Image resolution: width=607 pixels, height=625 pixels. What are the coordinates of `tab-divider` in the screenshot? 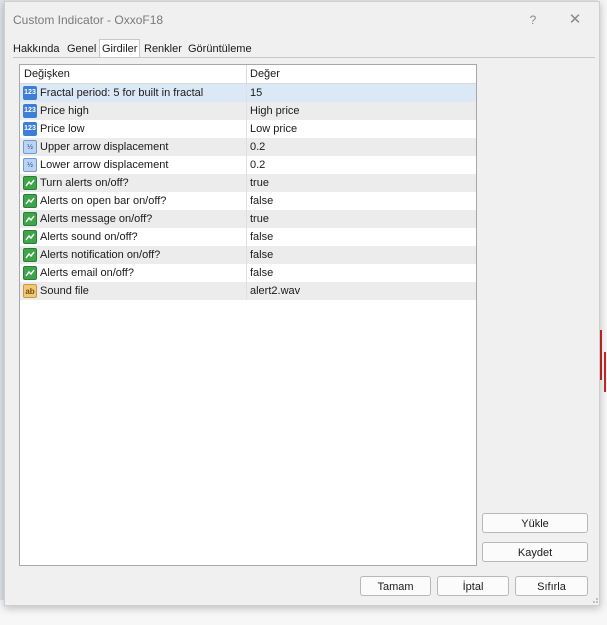 It's located at (304, 57).